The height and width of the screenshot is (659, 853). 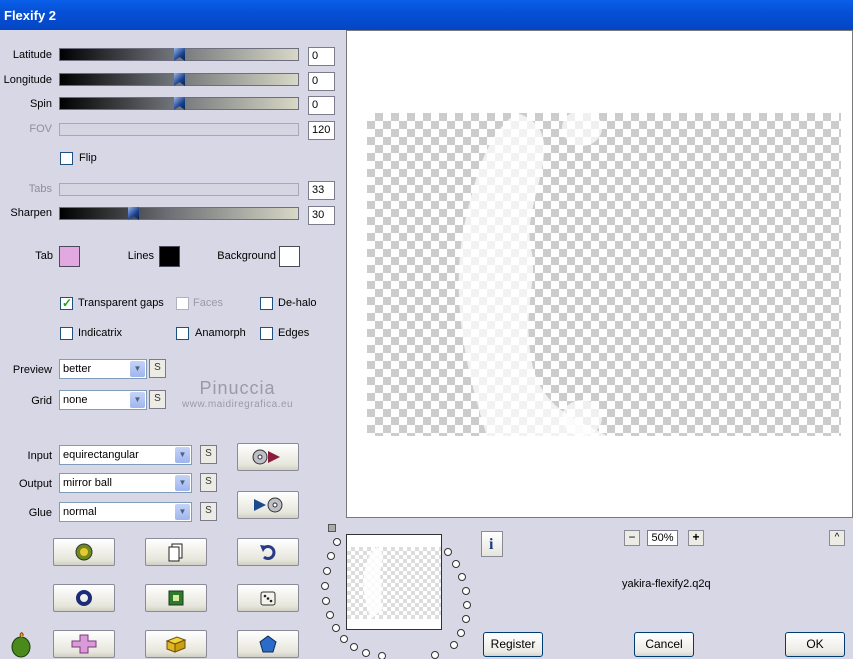 I want to click on longitude-slider, so click(x=179, y=79).